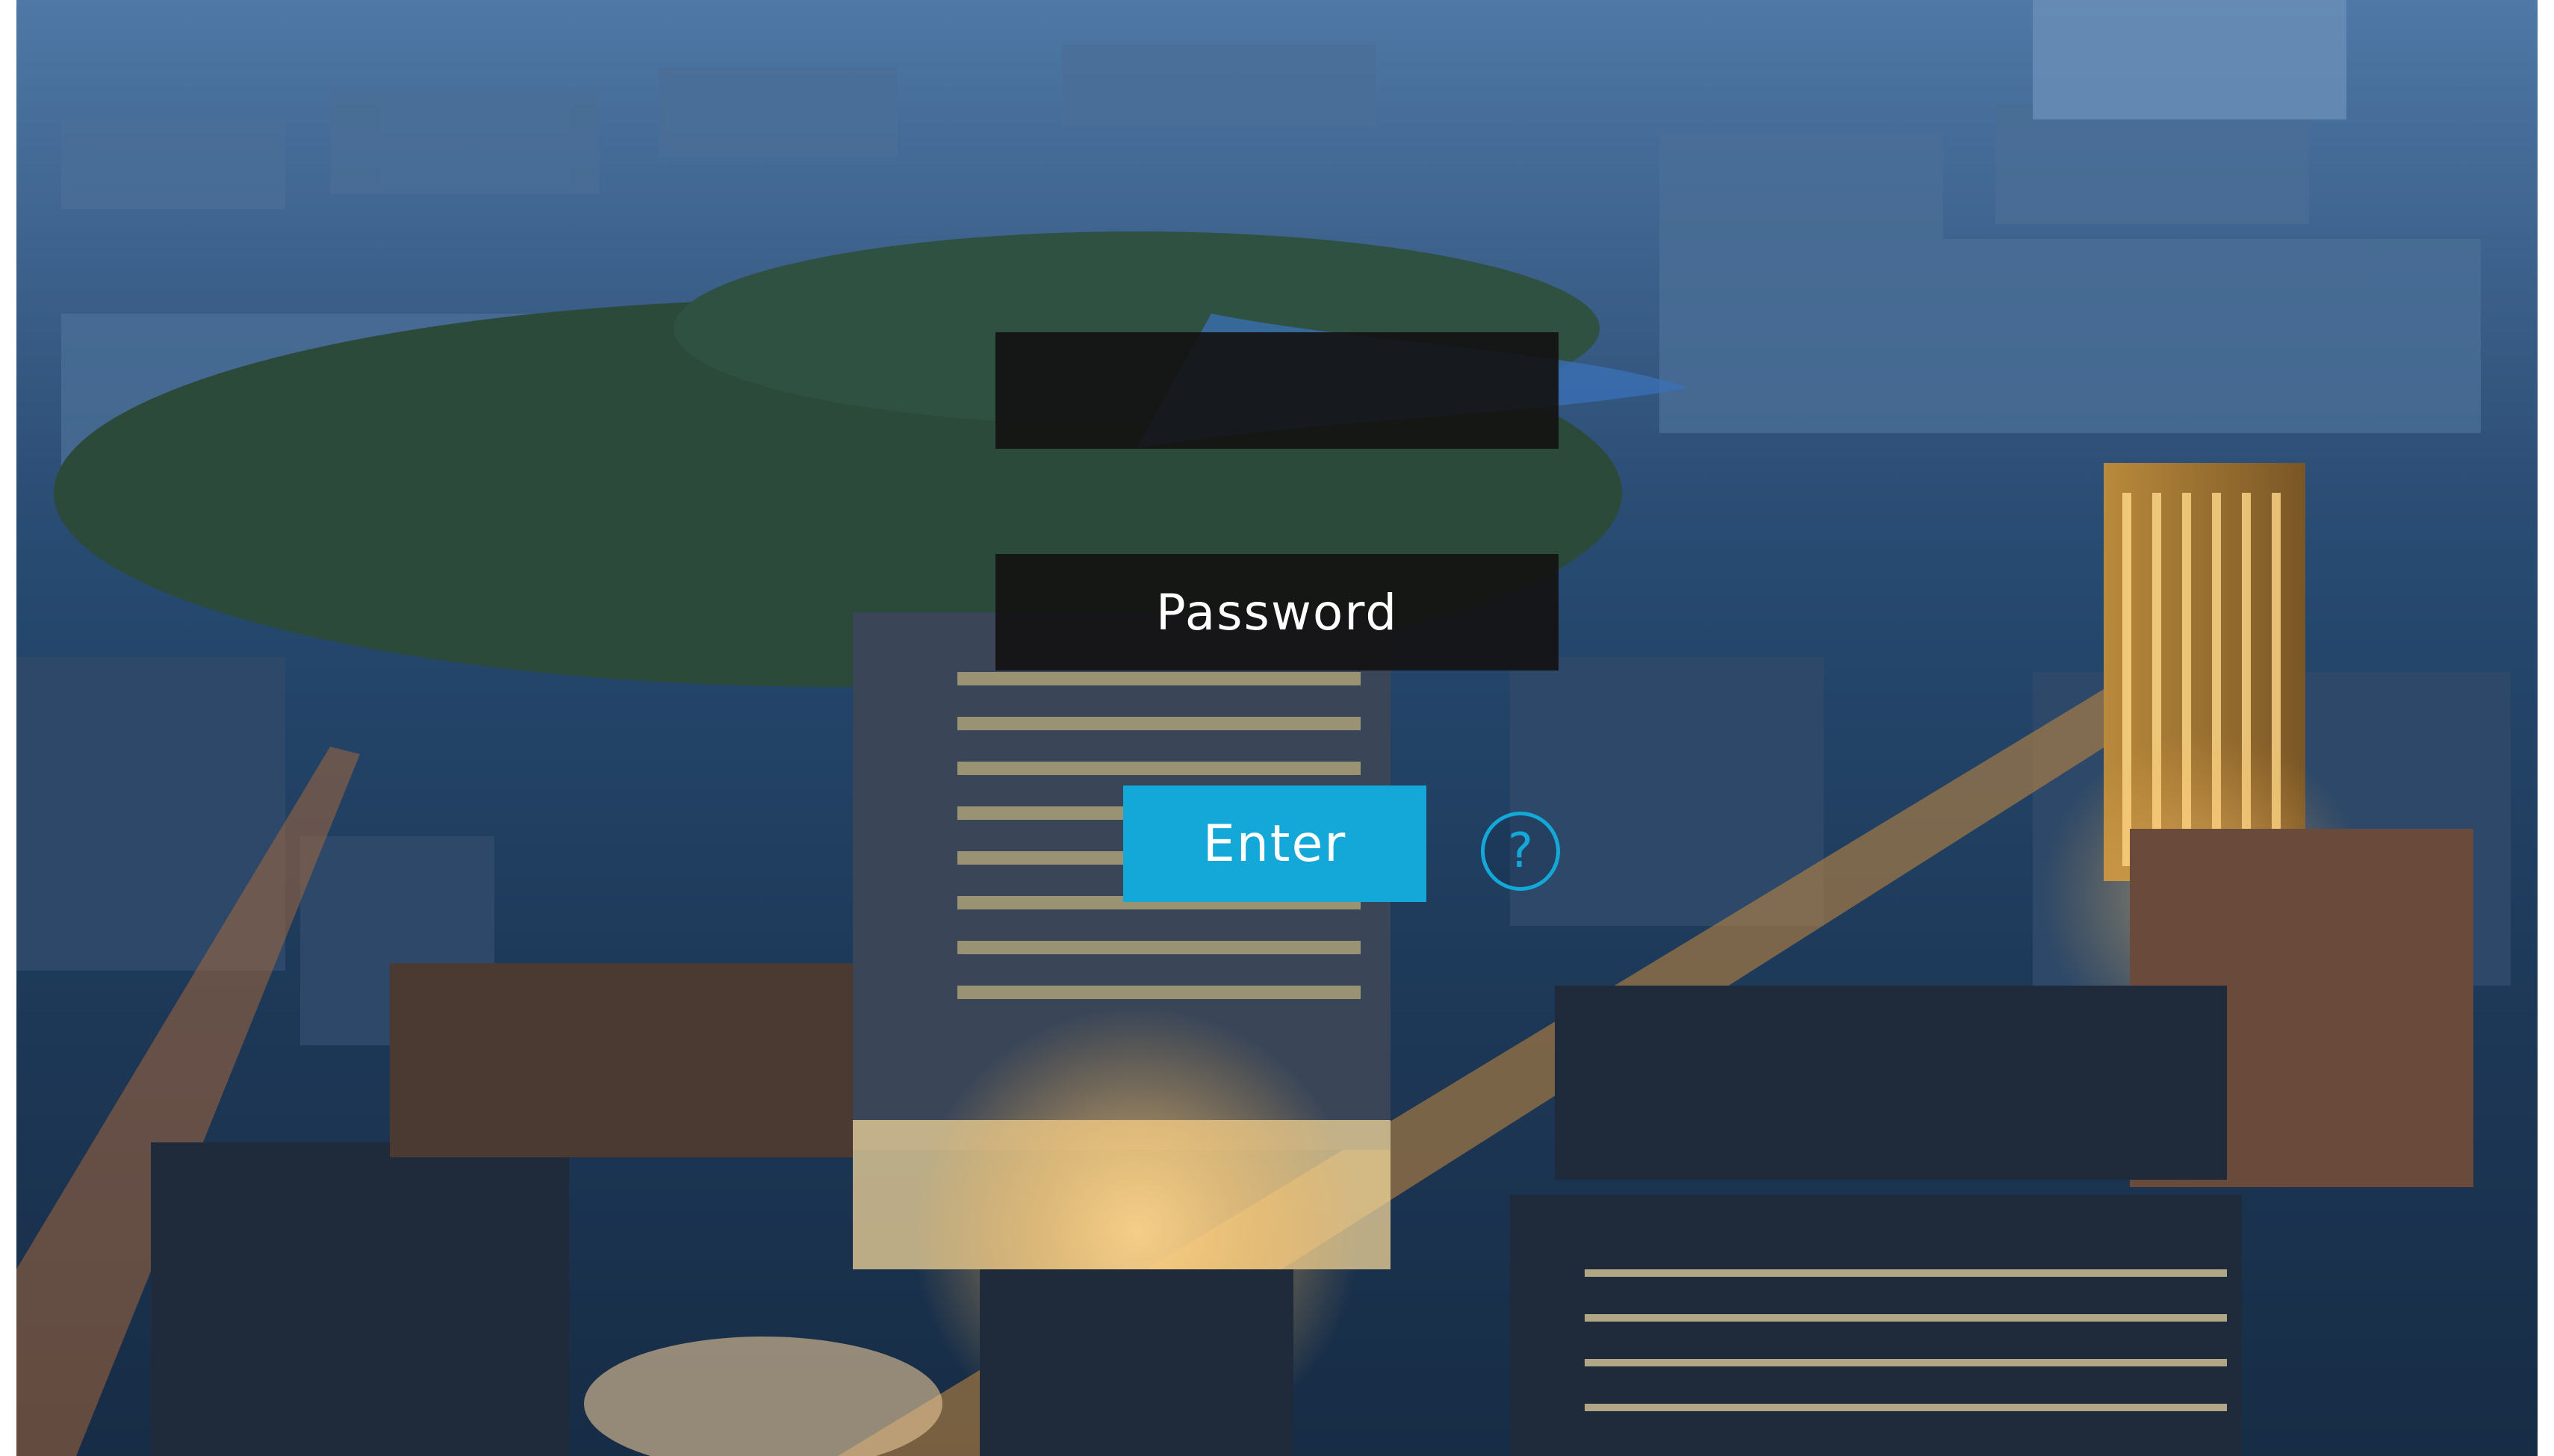 The image size is (2554, 1456). What do you see at coordinates (1520, 851) in the screenshot?
I see `question-circle-icon: ?` at bounding box center [1520, 851].